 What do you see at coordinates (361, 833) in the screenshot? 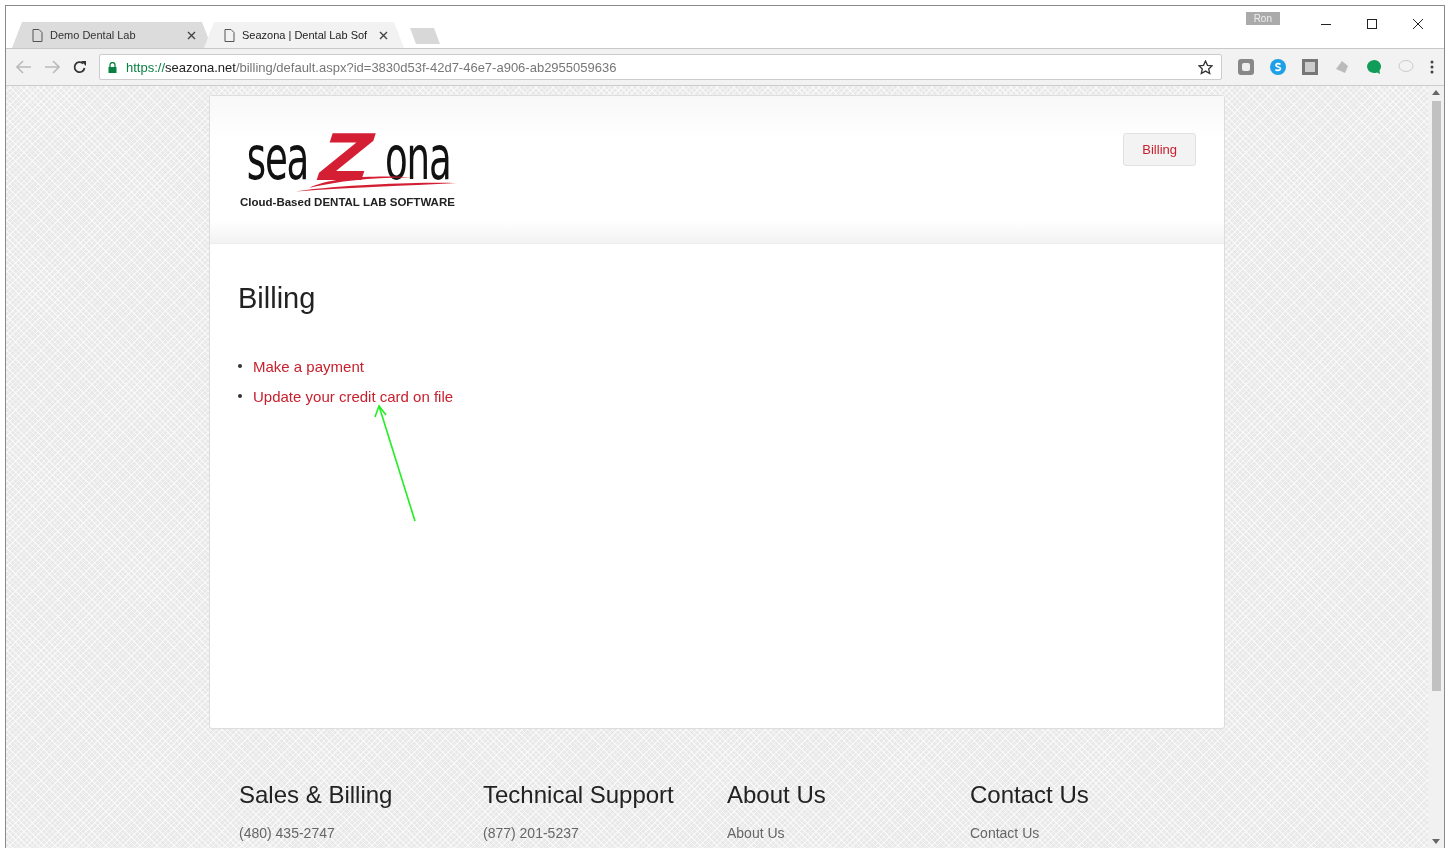
I see `footer-link: (480) 435-2747` at bounding box center [361, 833].